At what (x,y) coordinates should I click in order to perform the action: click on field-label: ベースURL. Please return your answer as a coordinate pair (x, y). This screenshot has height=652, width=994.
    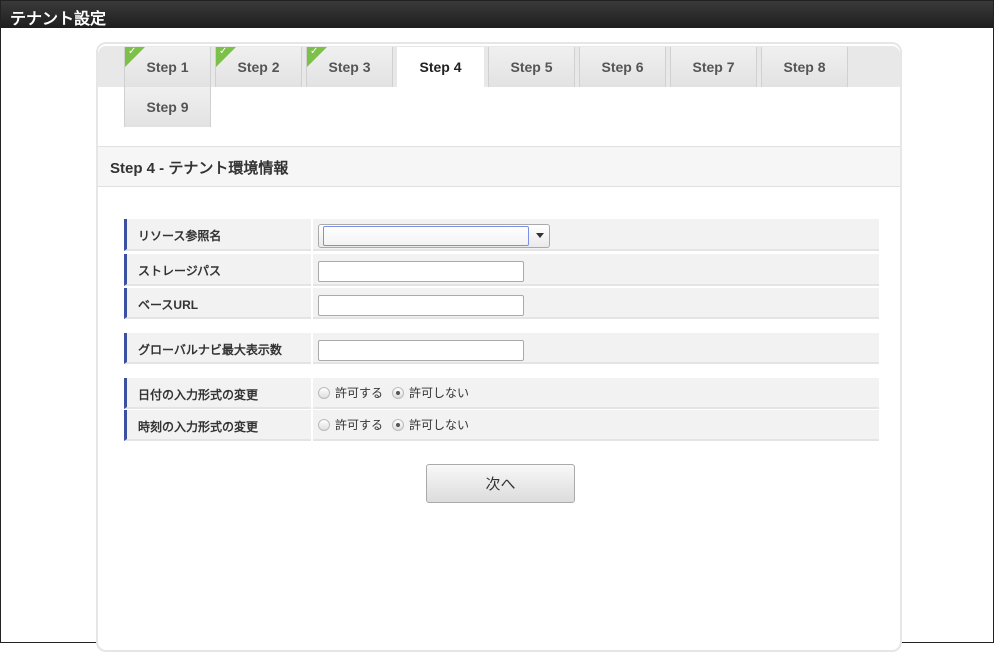
    Looking at the image, I should click on (217, 303).